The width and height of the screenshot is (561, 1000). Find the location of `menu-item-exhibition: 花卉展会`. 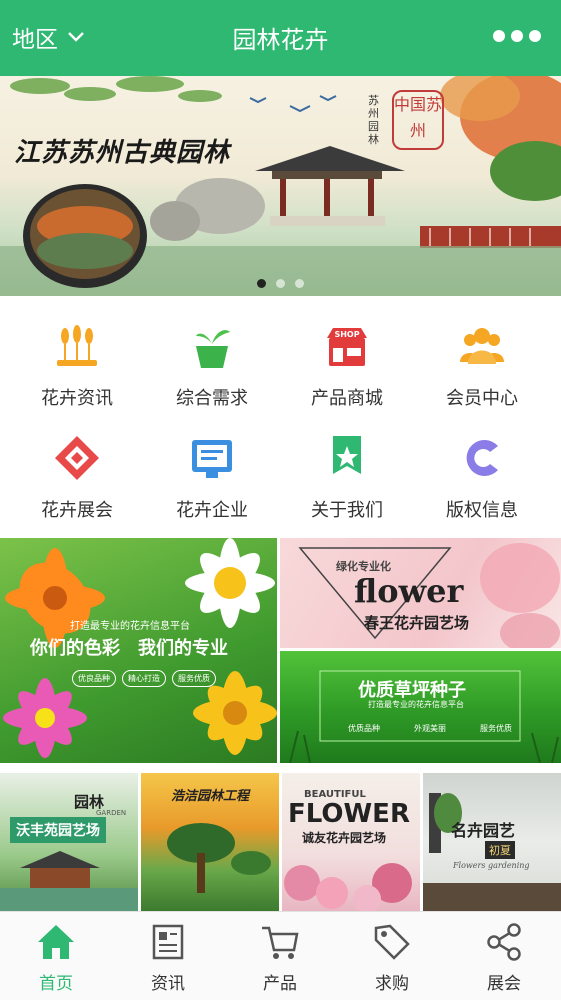

menu-item-exhibition: 花卉展会 is located at coordinates (77, 464).